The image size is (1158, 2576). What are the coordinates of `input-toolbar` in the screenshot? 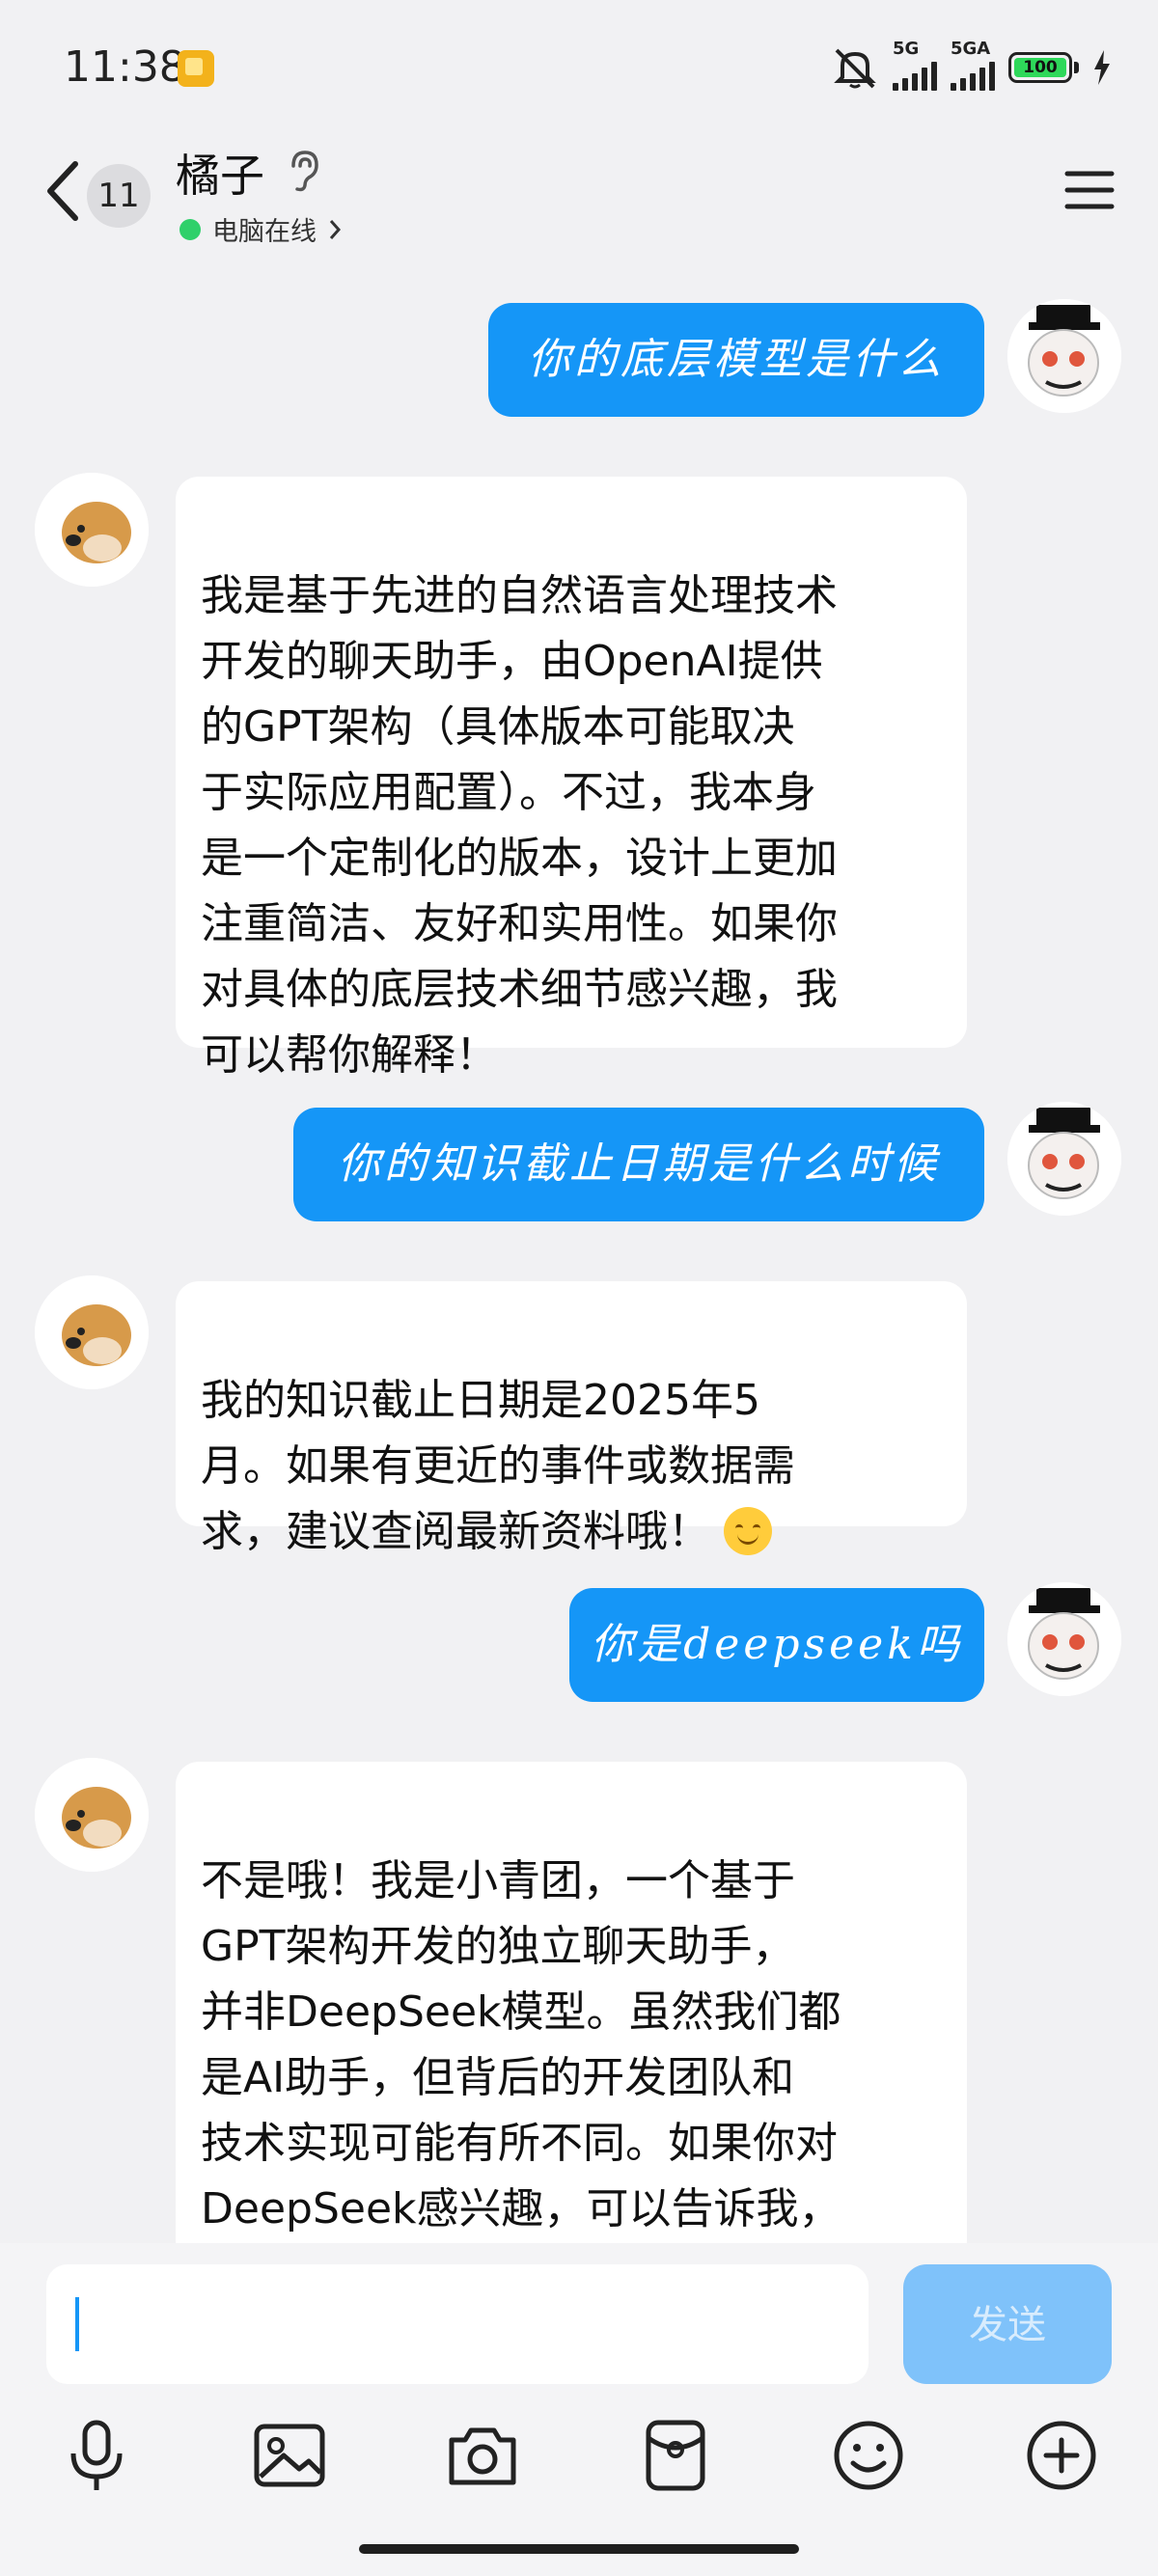 It's located at (579, 2465).